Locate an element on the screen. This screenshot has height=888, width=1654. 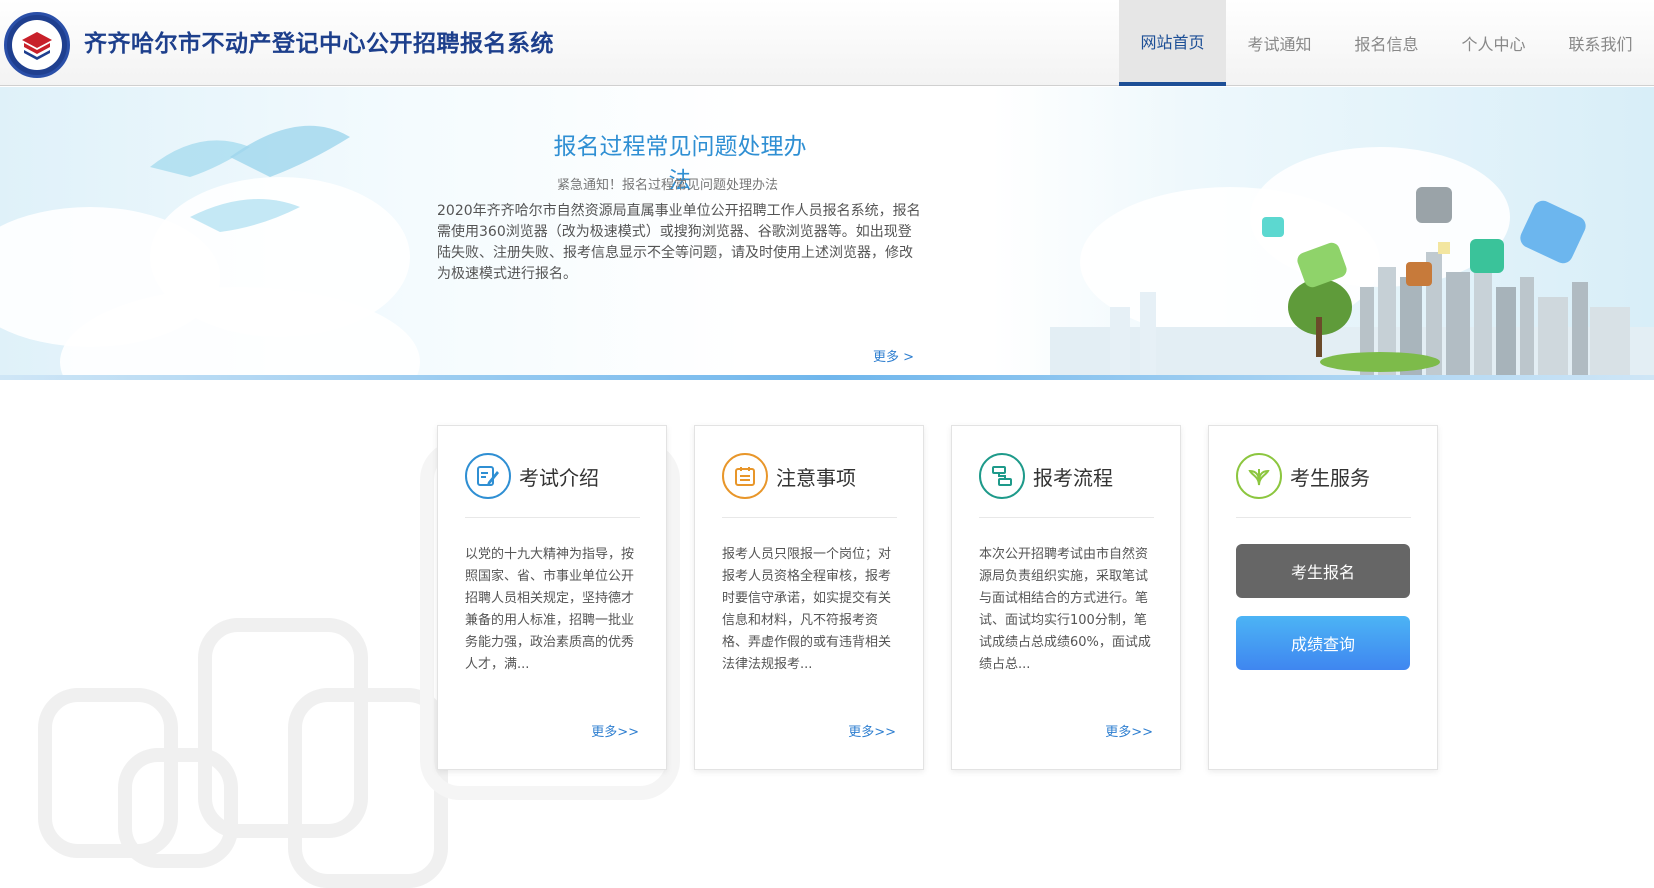
nav-item-home: 网站首页 is located at coordinates (1172, 43).